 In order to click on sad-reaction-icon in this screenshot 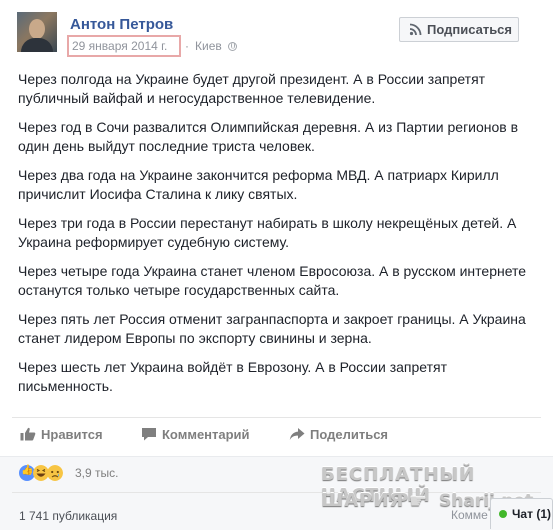, I will do `click(55, 473)`.